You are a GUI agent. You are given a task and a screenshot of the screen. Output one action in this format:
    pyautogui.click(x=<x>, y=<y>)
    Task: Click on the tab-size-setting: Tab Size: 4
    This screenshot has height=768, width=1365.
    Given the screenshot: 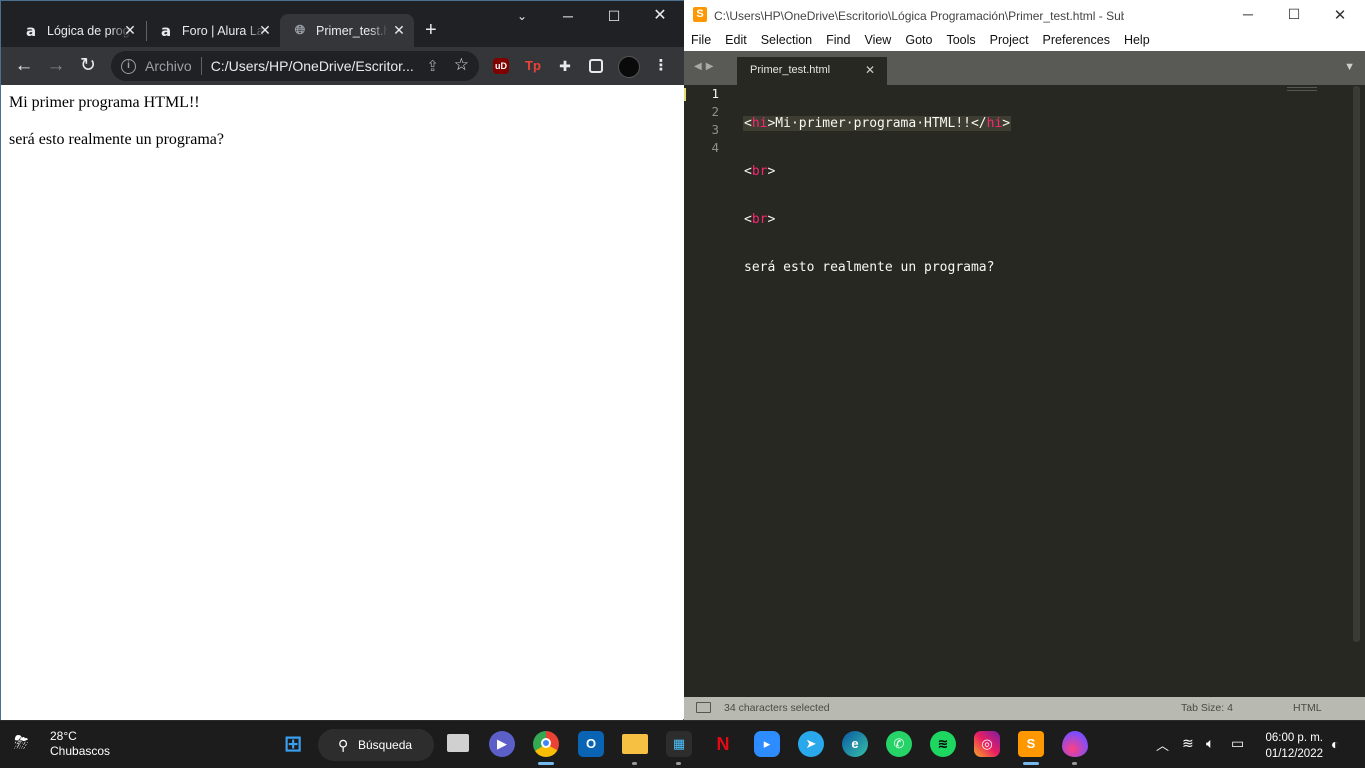 What is the action you would take?
    pyautogui.click(x=1207, y=708)
    